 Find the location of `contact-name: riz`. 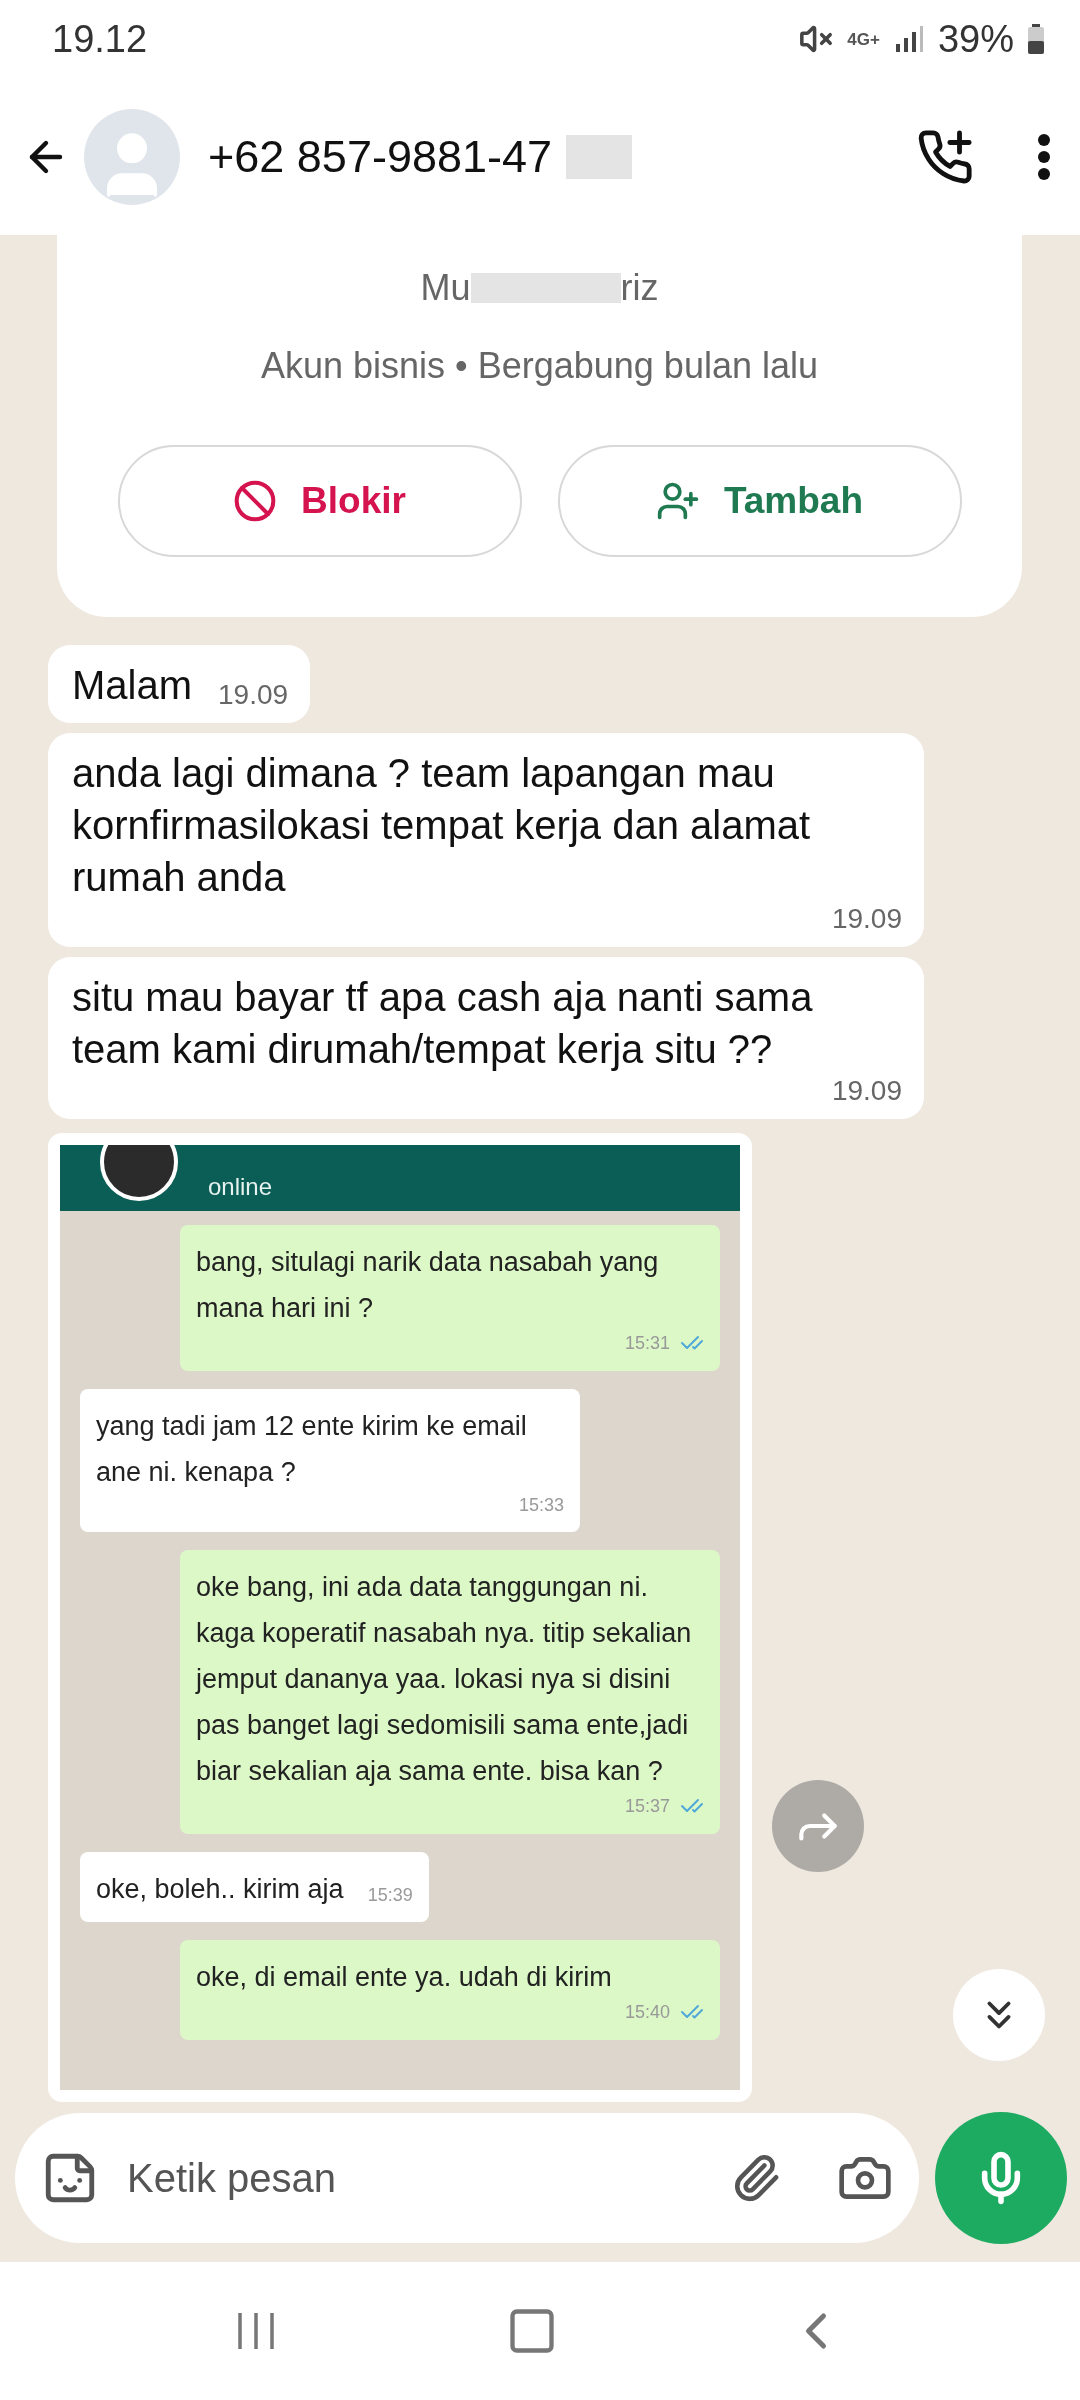

contact-name: riz is located at coordinates (639, 288).